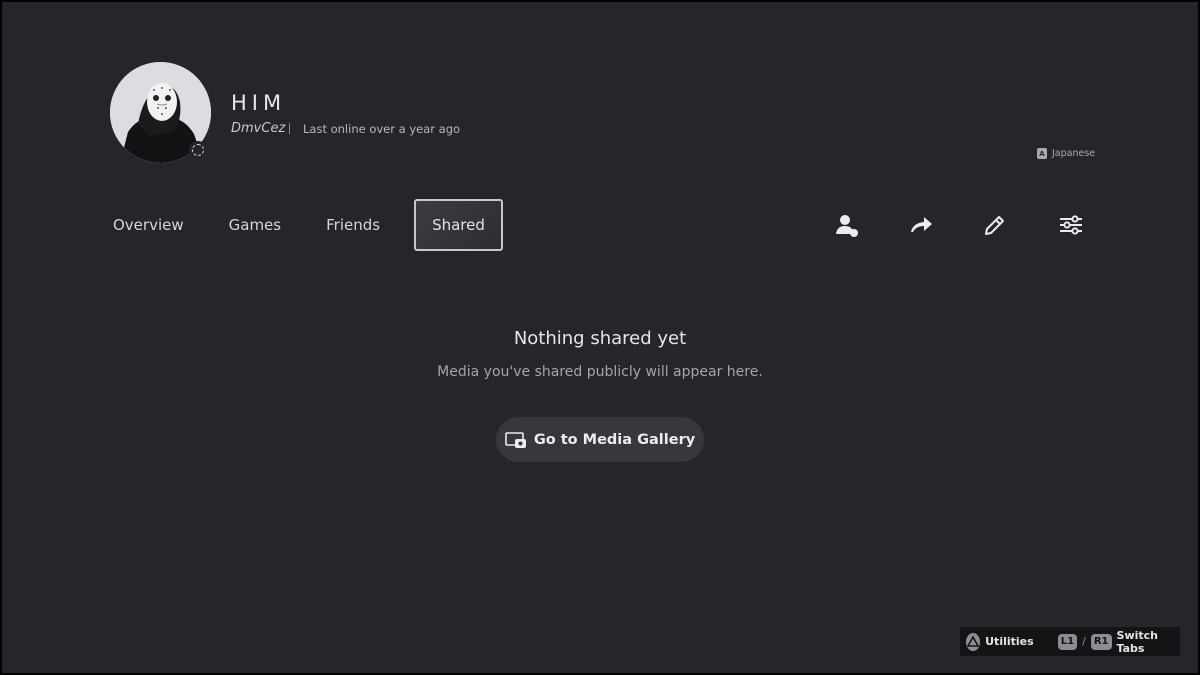 This screenshot has height=675, width=1200. I want to click on profile-settings-button, so click(1071, 225).